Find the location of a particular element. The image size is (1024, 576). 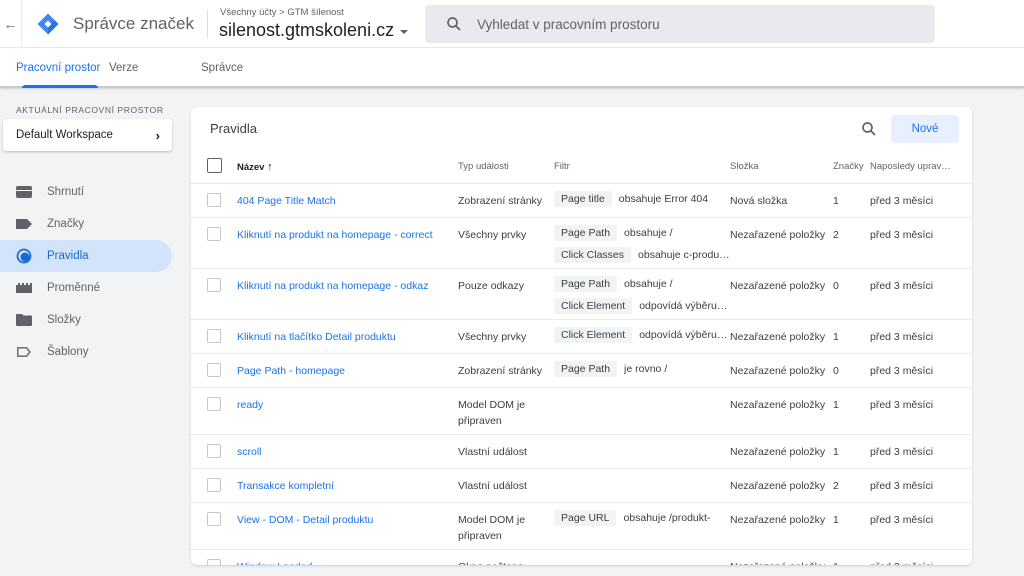

tab-admin: Správce is located at coordinates (222, 68).